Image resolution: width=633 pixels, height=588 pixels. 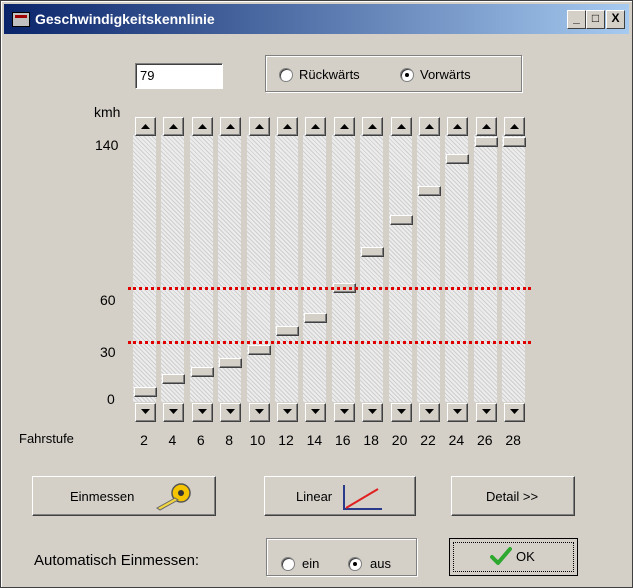 What do you see at coordinates (501, 558) in the screenshot?
I see `check-icon` at bounding box center [501, 558].